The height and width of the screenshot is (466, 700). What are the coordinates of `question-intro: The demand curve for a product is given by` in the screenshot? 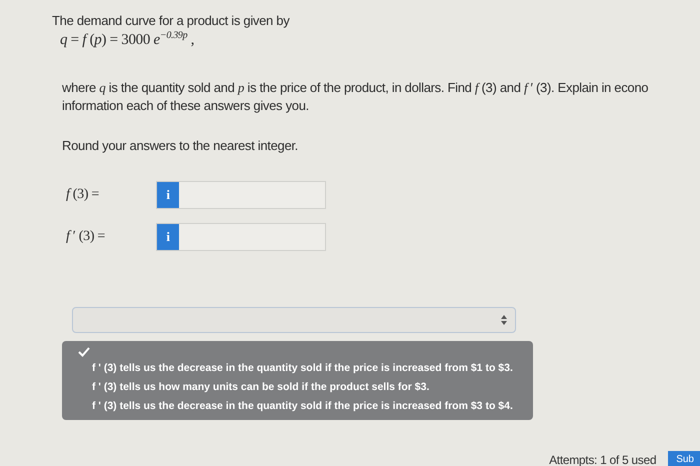 It's located at (171, 21).